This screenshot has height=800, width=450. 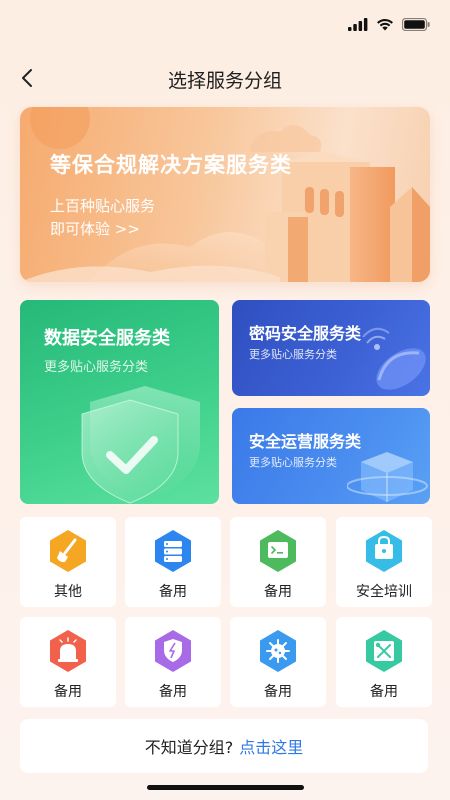 What do you see at coordinates (189, 747) in the screenshot?
I see `help-text: 不知道分组?` at bounding box center [189, 747].